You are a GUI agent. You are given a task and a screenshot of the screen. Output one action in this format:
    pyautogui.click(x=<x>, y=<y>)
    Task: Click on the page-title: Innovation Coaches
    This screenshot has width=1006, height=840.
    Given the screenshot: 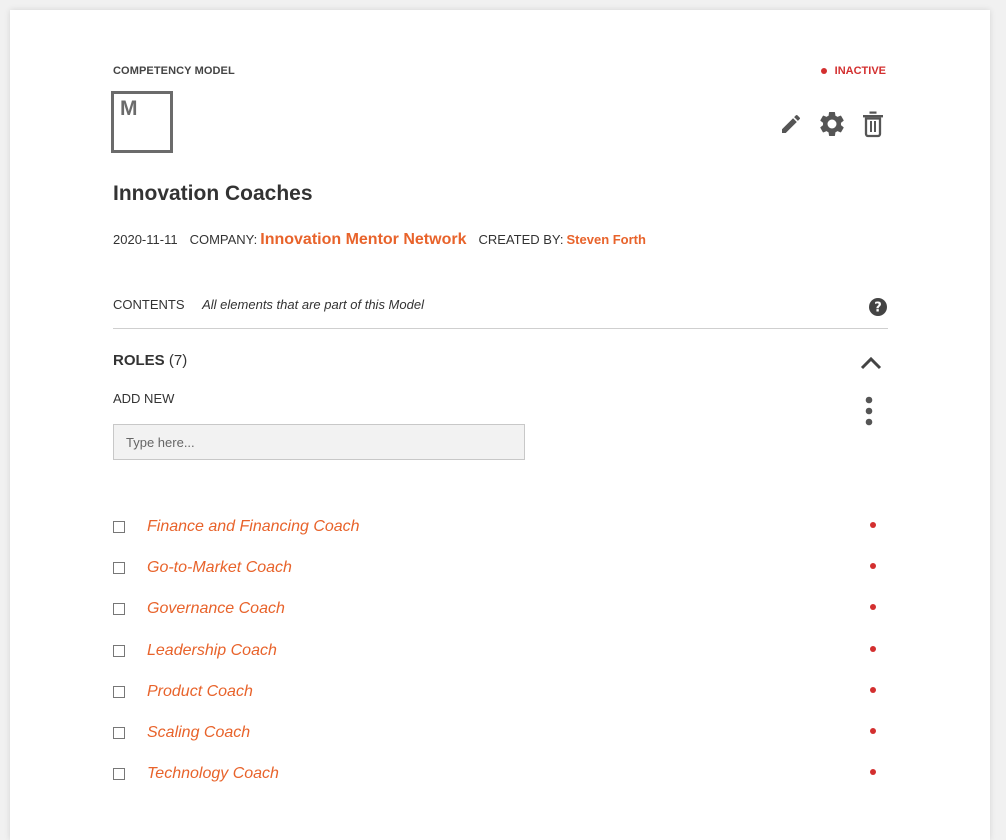 What is the action you would take?
    pyautogui.click(x=213, y=193)
    